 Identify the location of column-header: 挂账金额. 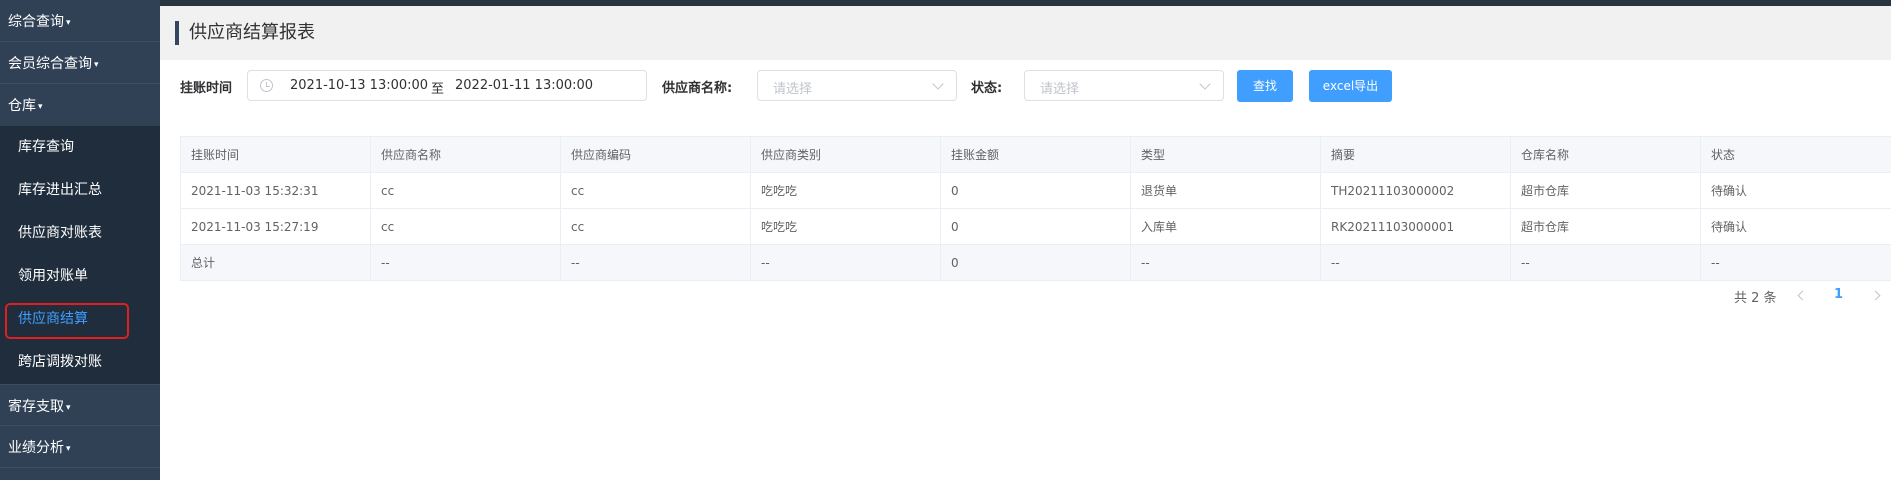
(1035, 154).